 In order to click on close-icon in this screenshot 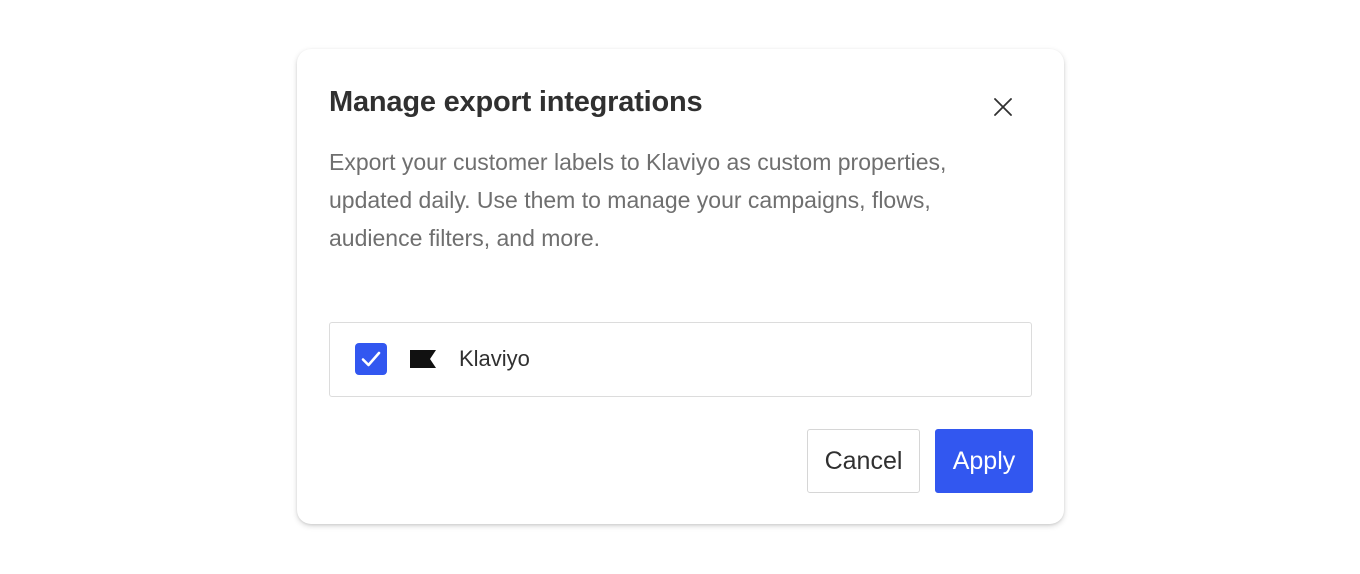, I will do `click(1003, 107)`.